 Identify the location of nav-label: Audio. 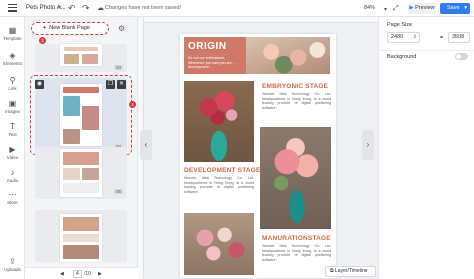
(12, 180).